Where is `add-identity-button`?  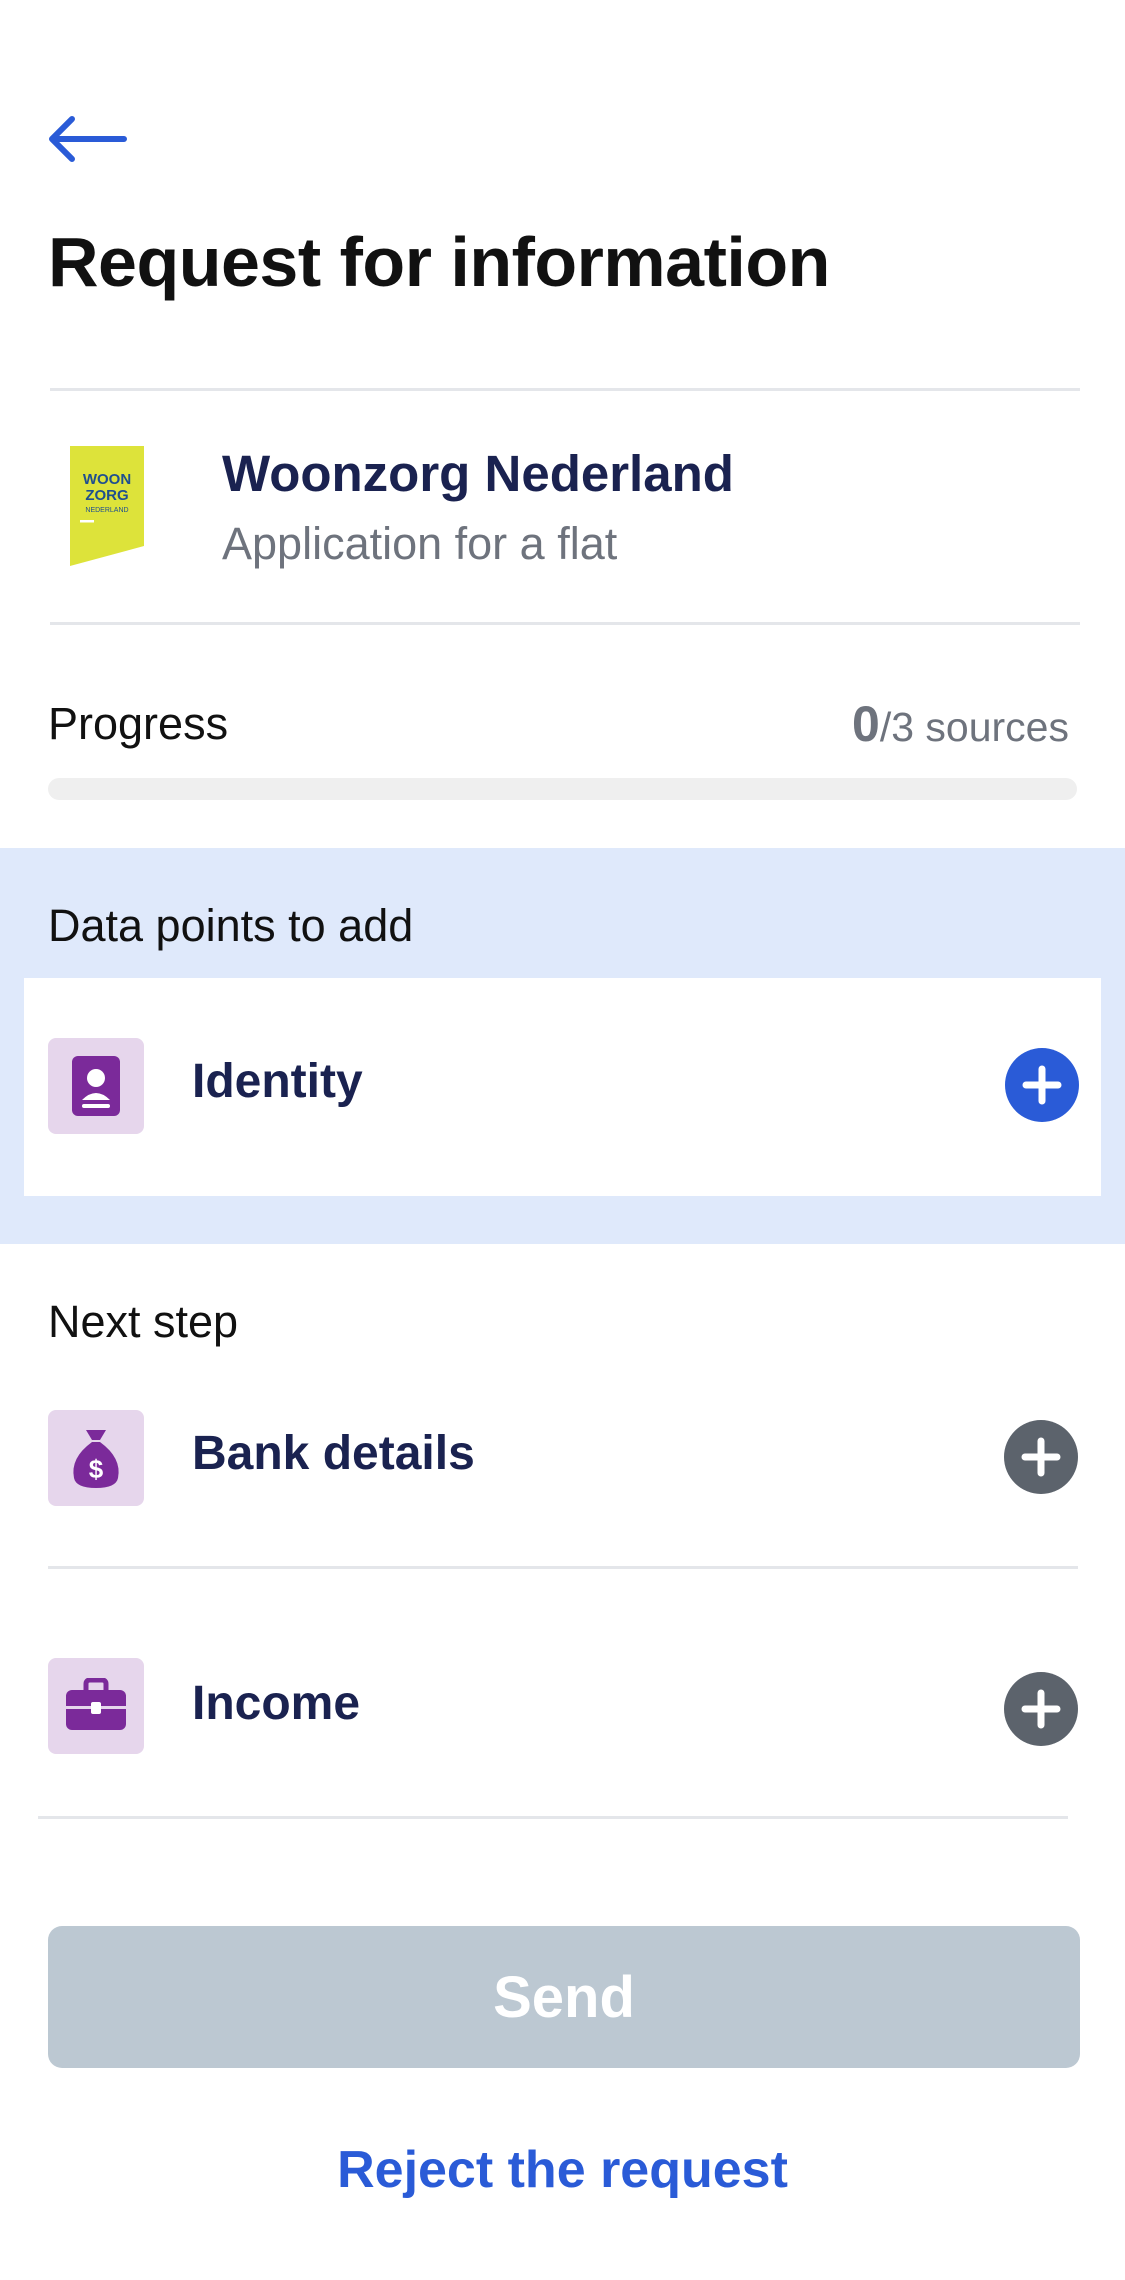 add-identity-button is located at coordinates (1042, 1085).